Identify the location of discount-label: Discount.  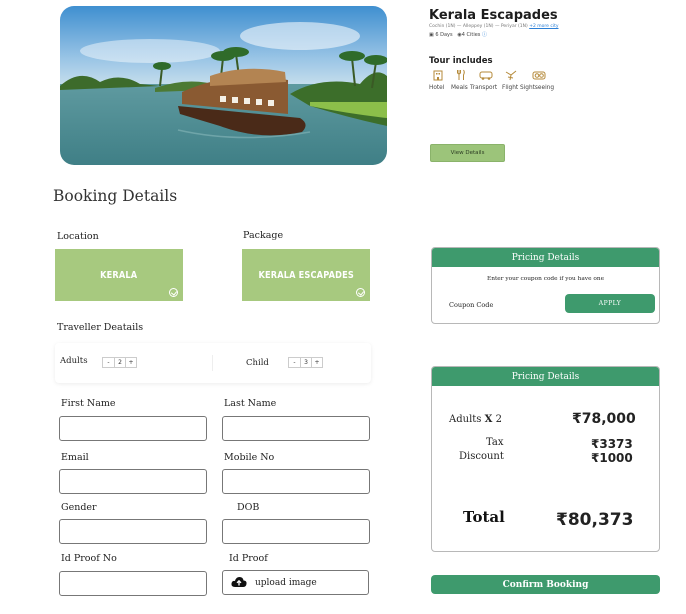
(481, 456).